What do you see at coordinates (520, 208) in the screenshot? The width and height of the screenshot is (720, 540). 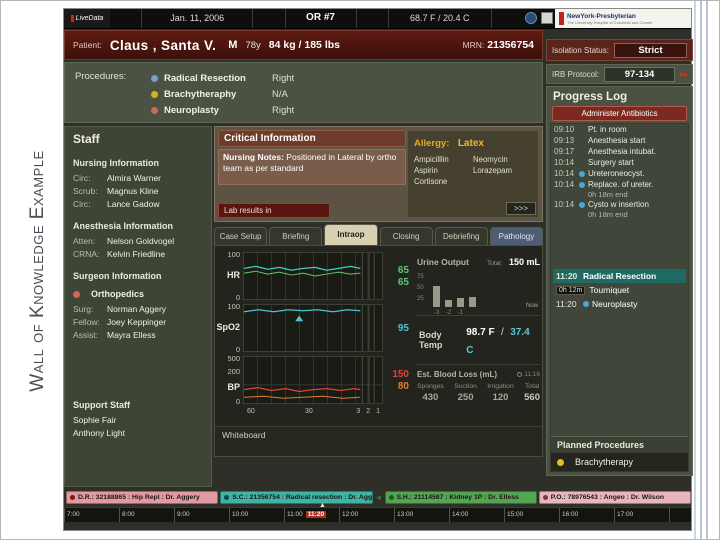 I see `allergy-more-button: >>>` at bounding box center [520, 208].